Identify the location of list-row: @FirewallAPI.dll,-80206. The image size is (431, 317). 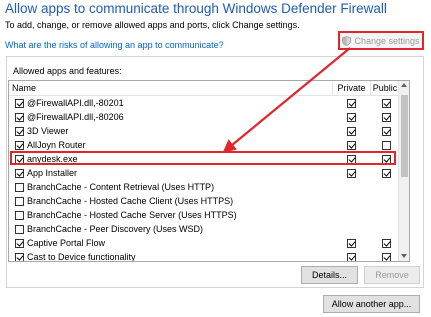
(204, 118).